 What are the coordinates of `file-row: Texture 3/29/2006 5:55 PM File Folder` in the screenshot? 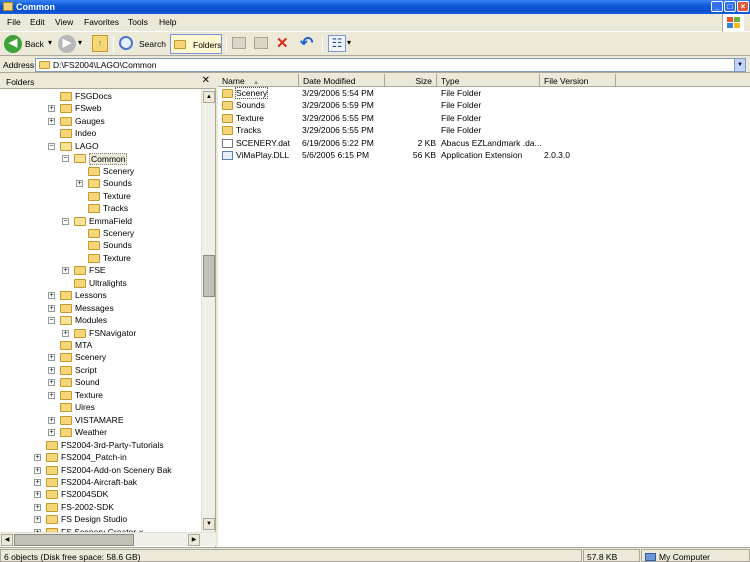 It's located at (484, 119).